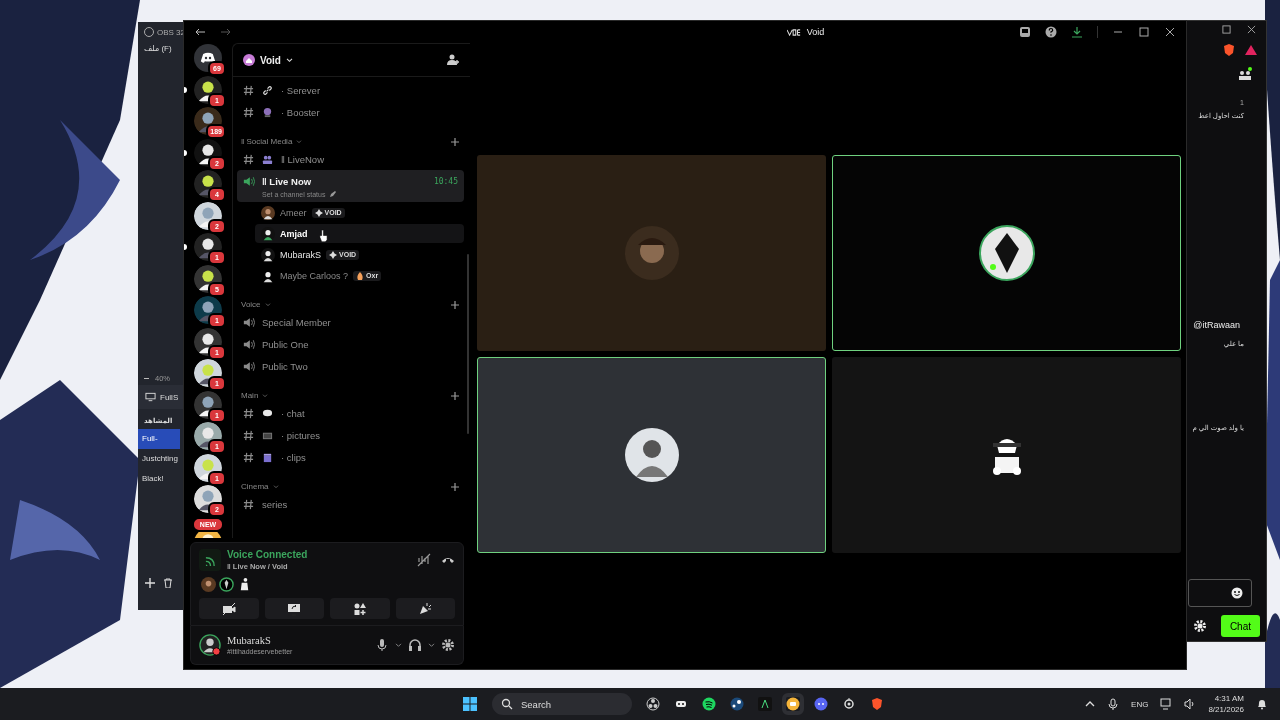 The width and height of the screenshot is (1280, 720). I want to click on signal-icon, so click(210, 560).